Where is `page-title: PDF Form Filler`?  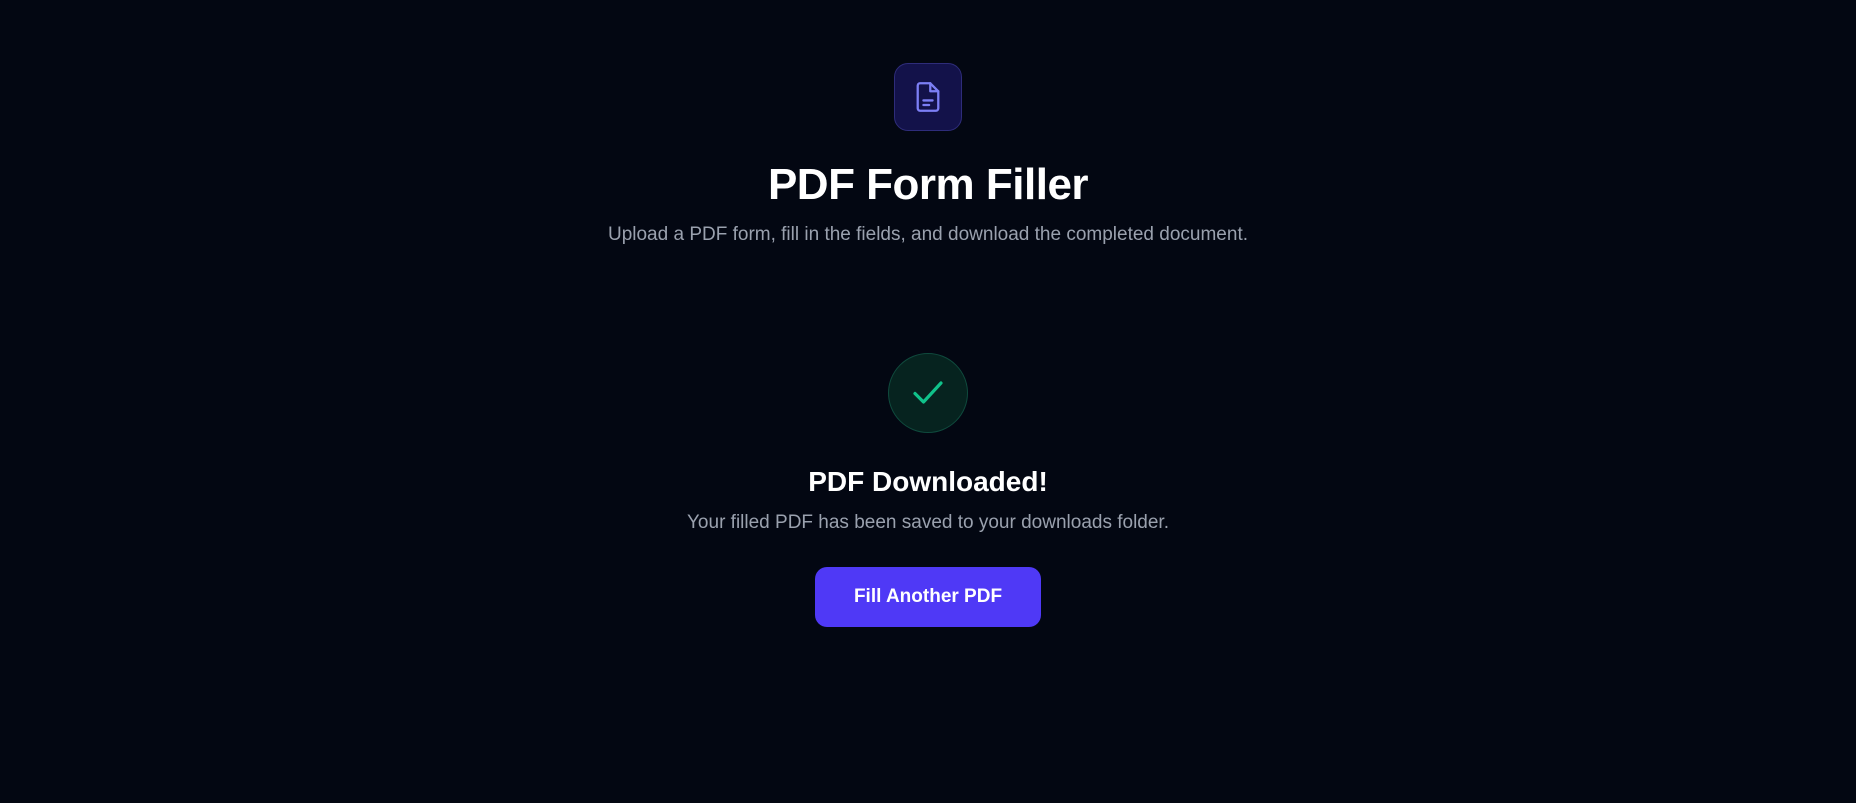
page-title: PDF Form Filler is located at coordinates (928, 184).